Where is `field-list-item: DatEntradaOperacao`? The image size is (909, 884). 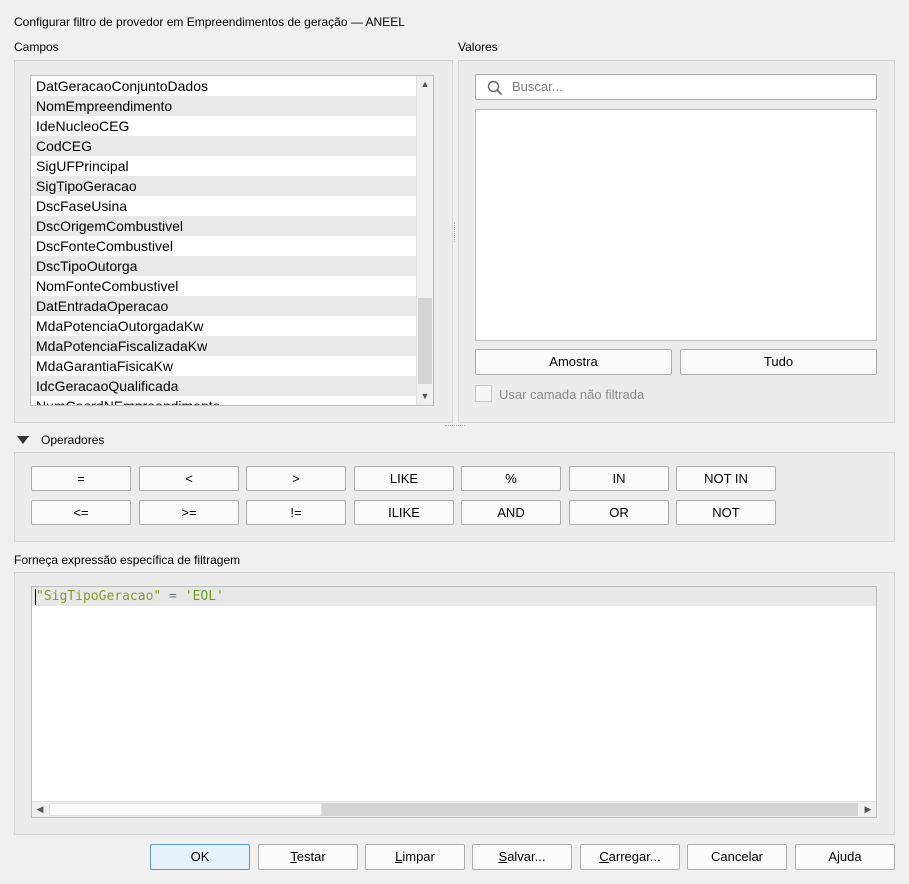 field-list-item: DatEntradaOperacao is located at coordinates (224, 306).